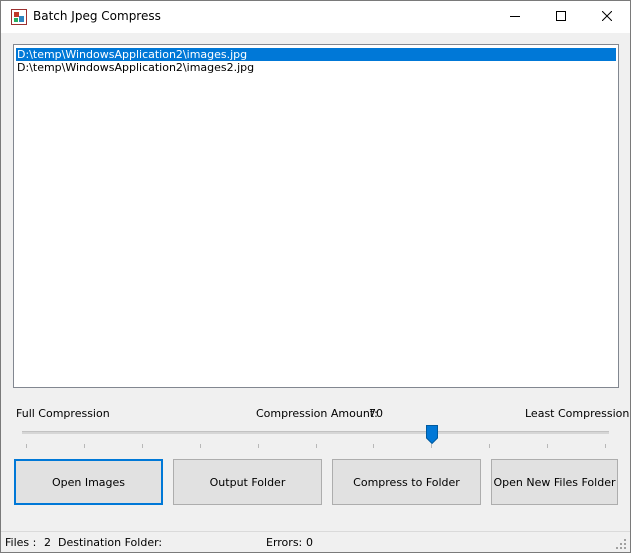 The image size is (631, 553). I want to click on close-icon, so click(607, 16).